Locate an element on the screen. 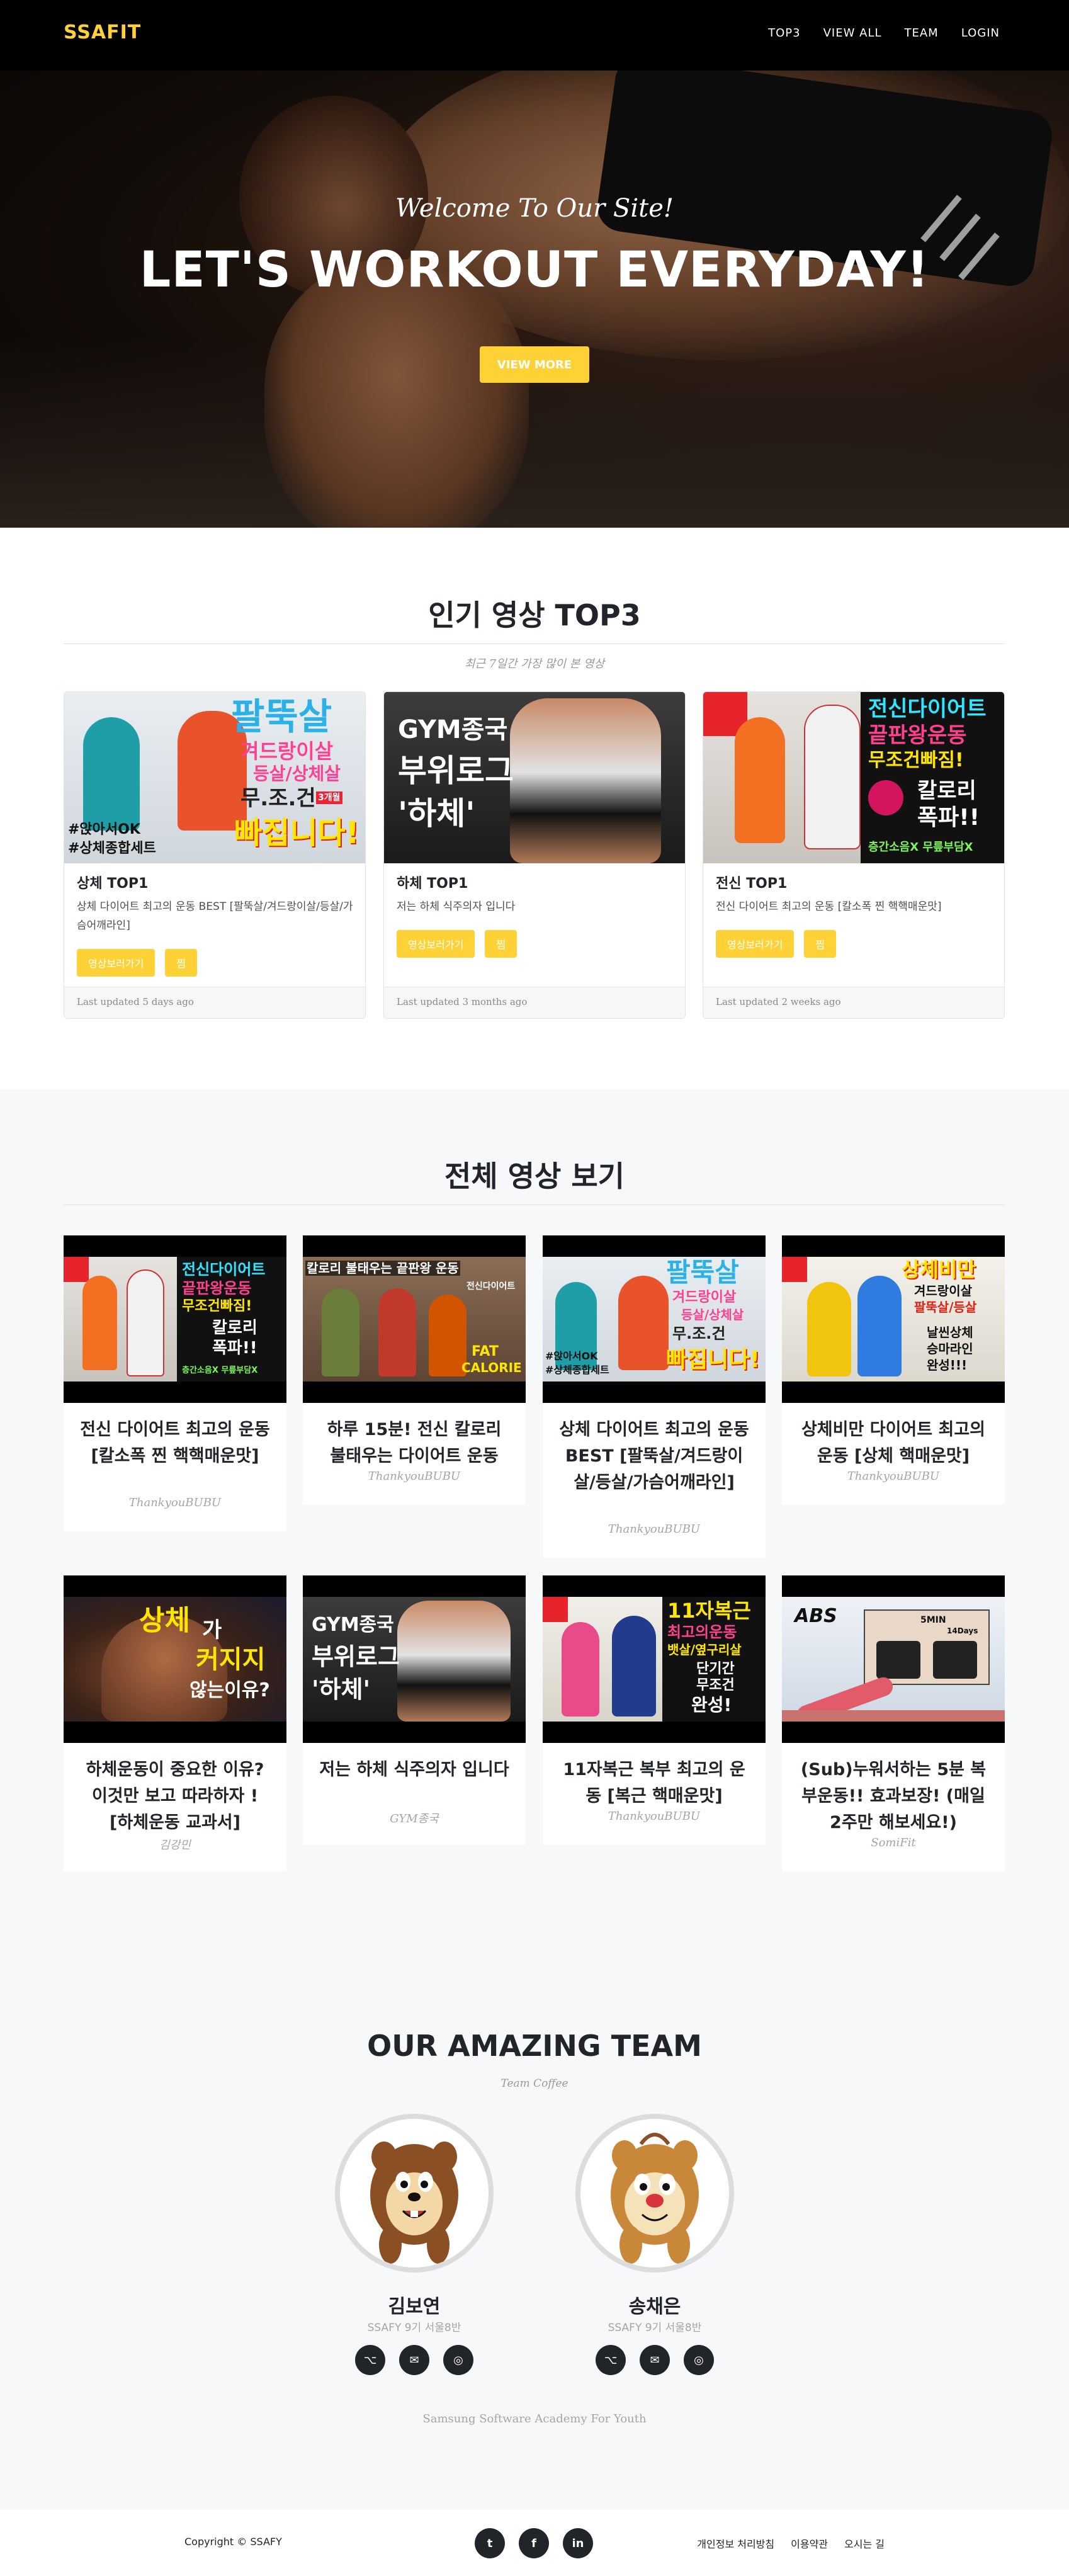 The width and height of the screenshot is (1069, 2576). thumb-text: 무조건 is located at coordinates (715, 1685).